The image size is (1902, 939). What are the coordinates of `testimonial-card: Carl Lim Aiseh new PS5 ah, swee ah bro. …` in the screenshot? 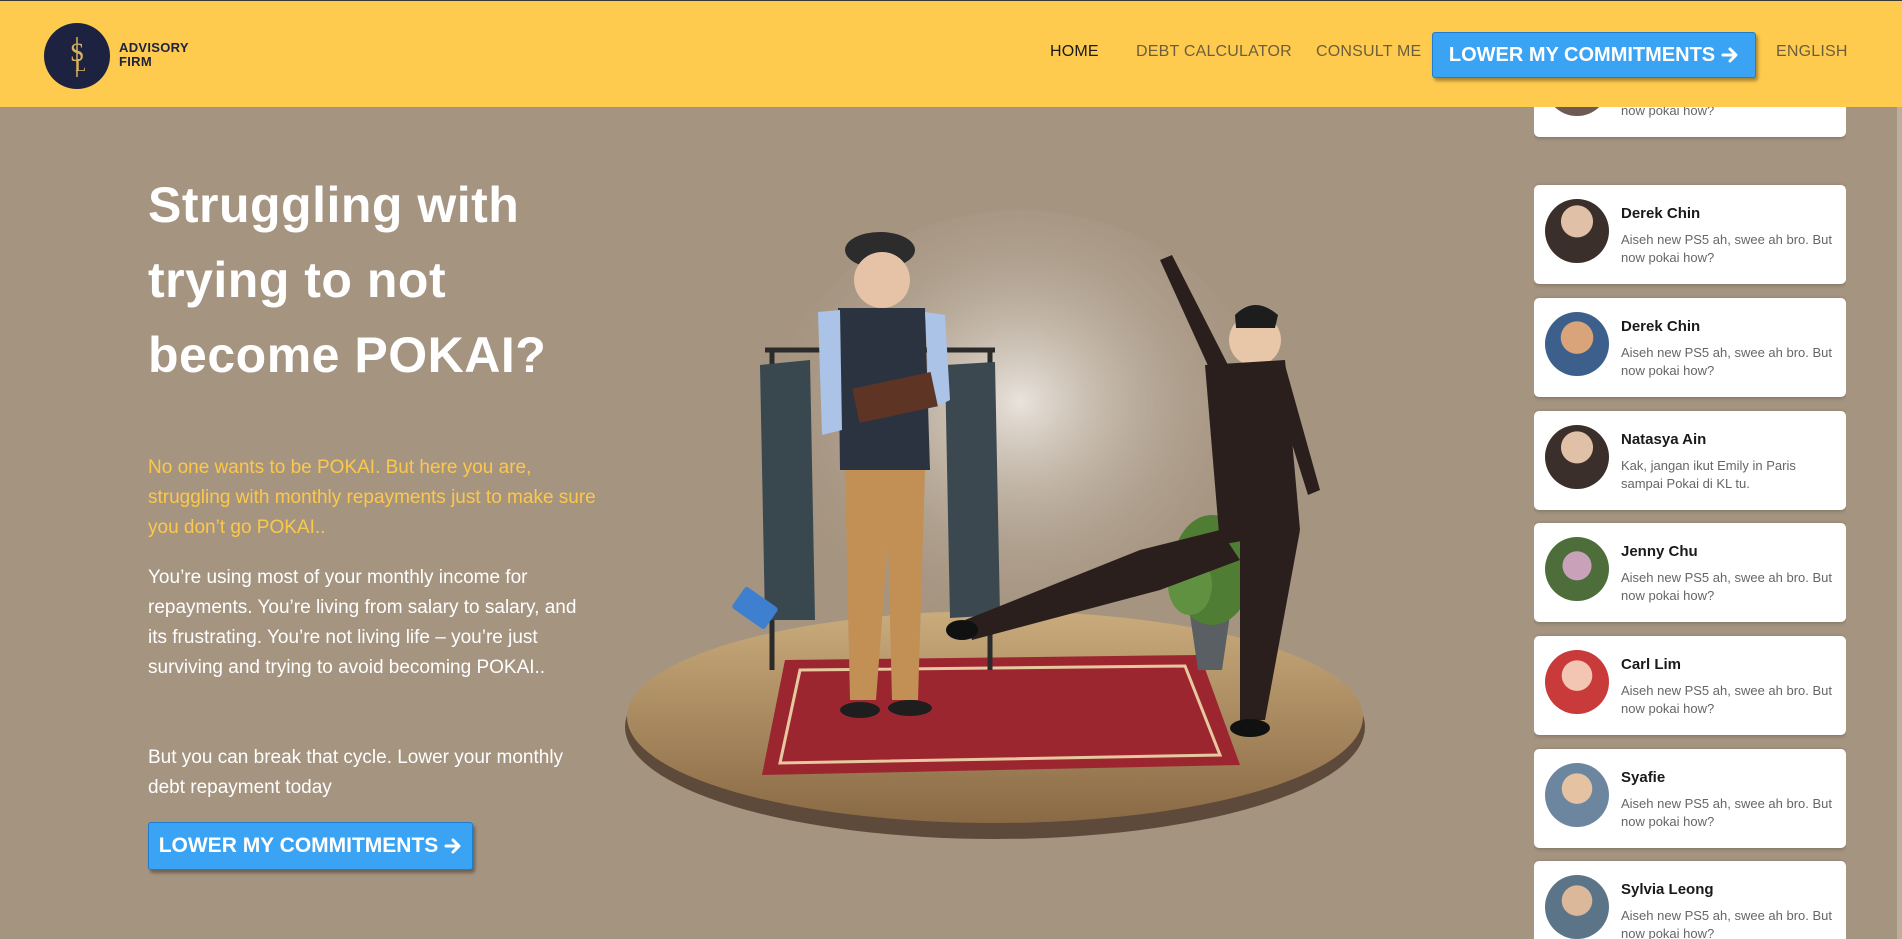 It's located at (1690, 685).